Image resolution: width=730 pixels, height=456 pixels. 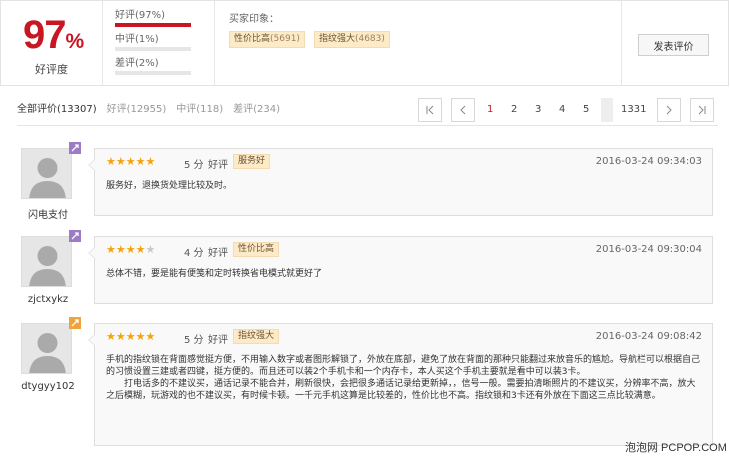 I want to click on tag-count: (4683), so click(x=369, y=39).